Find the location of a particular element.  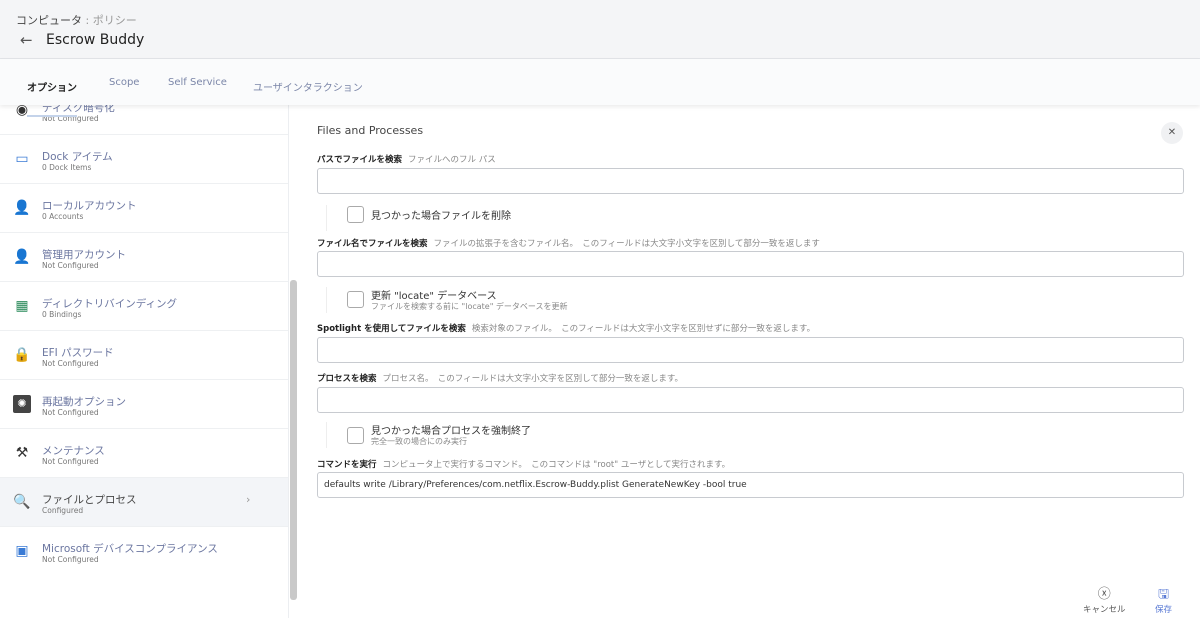

update-locate-subtext: ファイルを検索する前に "locate" データベースを更新 is located at coordinates (469, 306).